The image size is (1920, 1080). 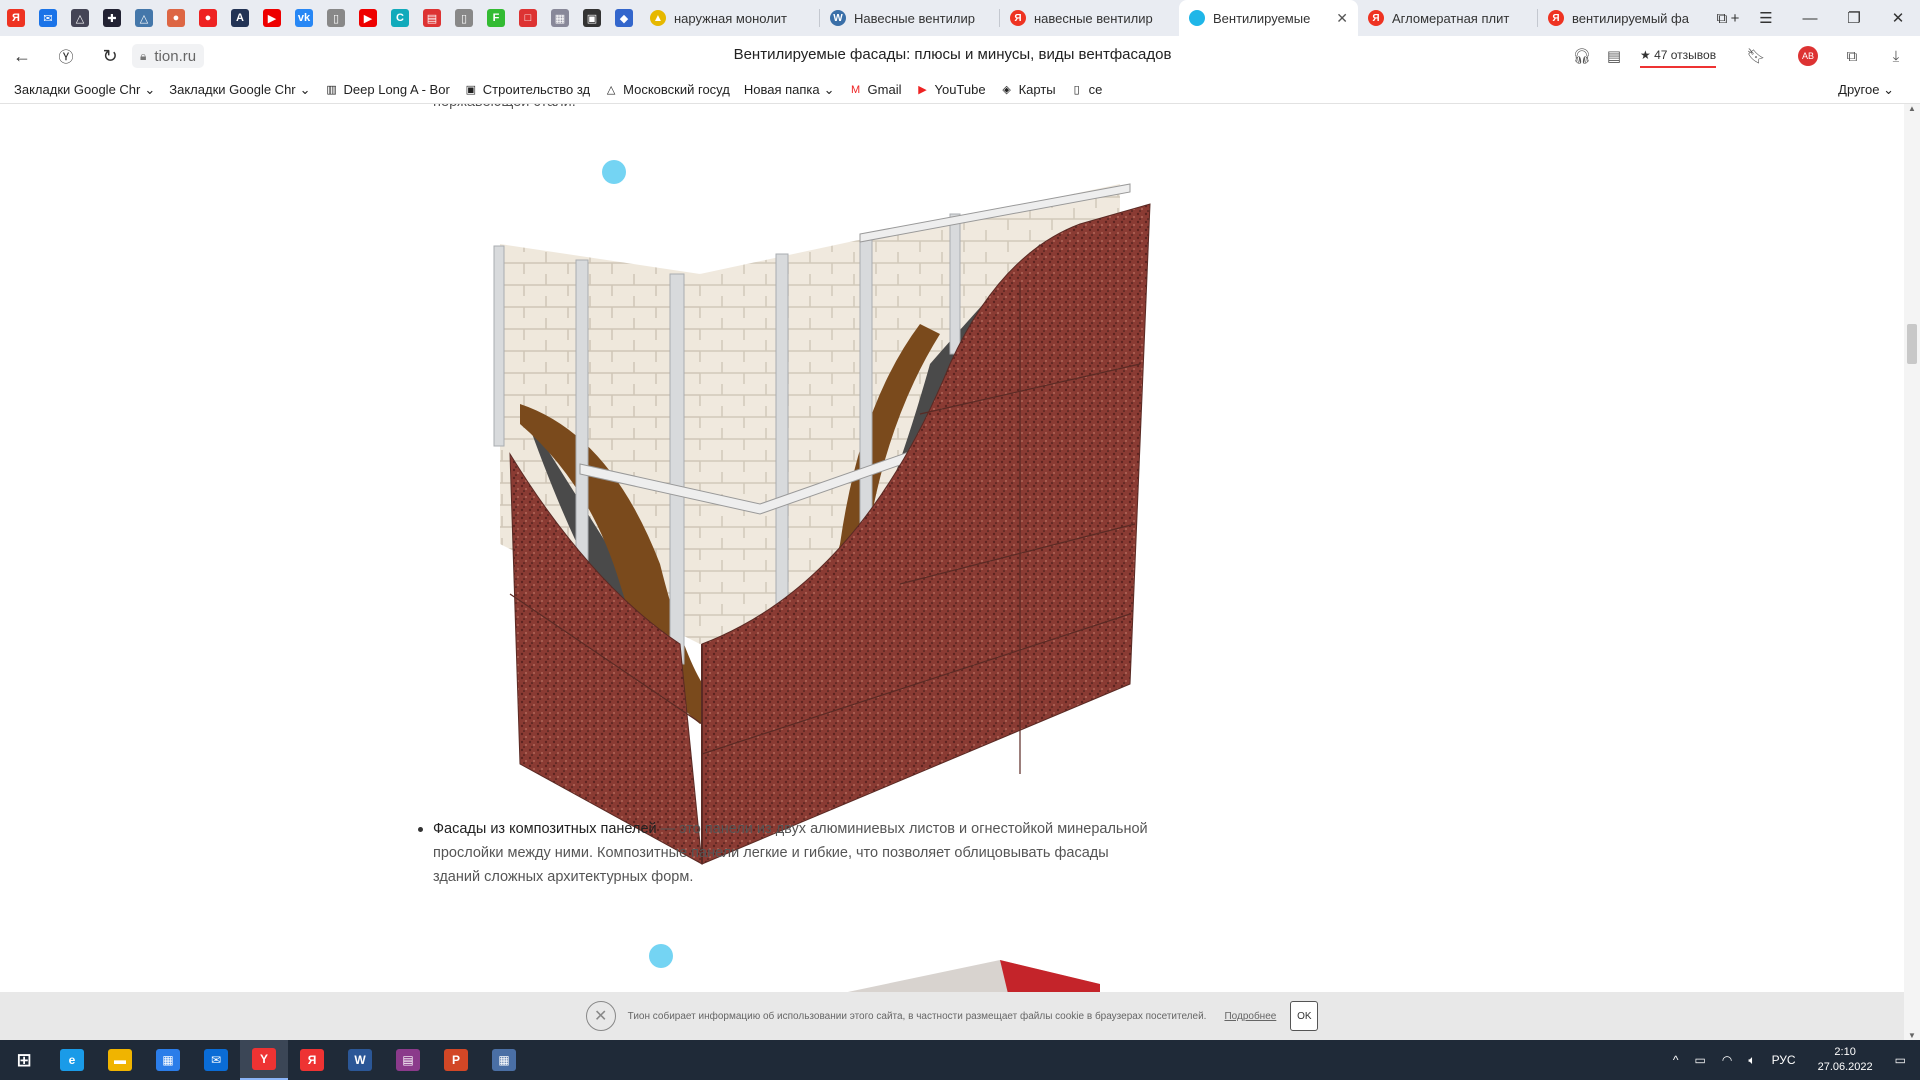 I want to click on browser-tab: Янавесные вентилир, so click(x=1089, y=18).